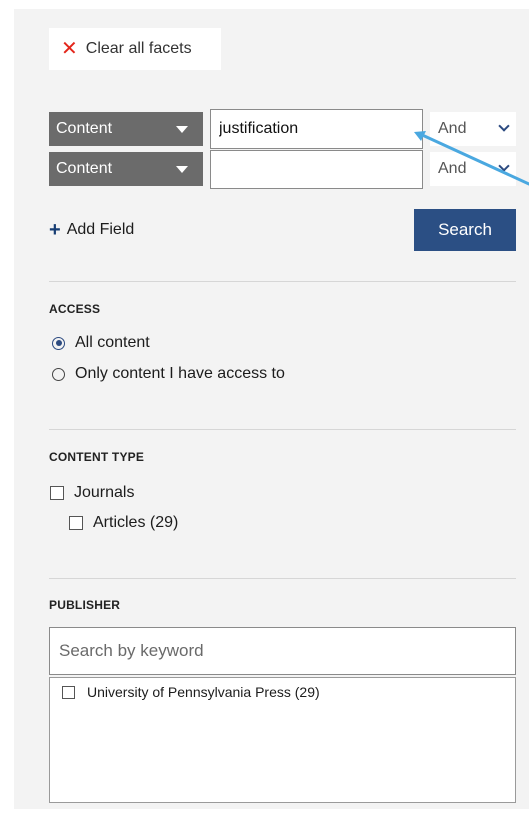 This screenshot has width=529, height=818. Describe the element at coordinates (473, 169) in the screenshot. I see `operator-select-2: And` at that location.